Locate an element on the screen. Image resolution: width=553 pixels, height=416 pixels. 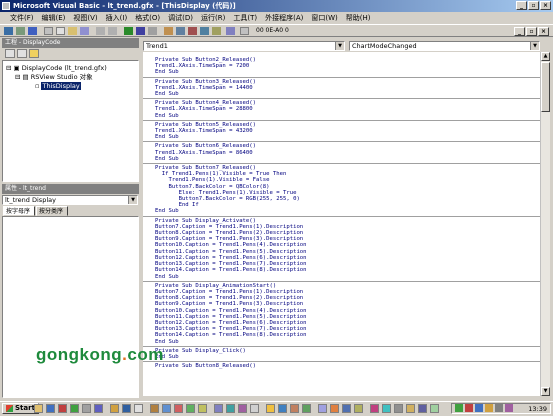
tree-item-thisdisplay: ▫ ThisDisplay is located at coordinates (58, 86).